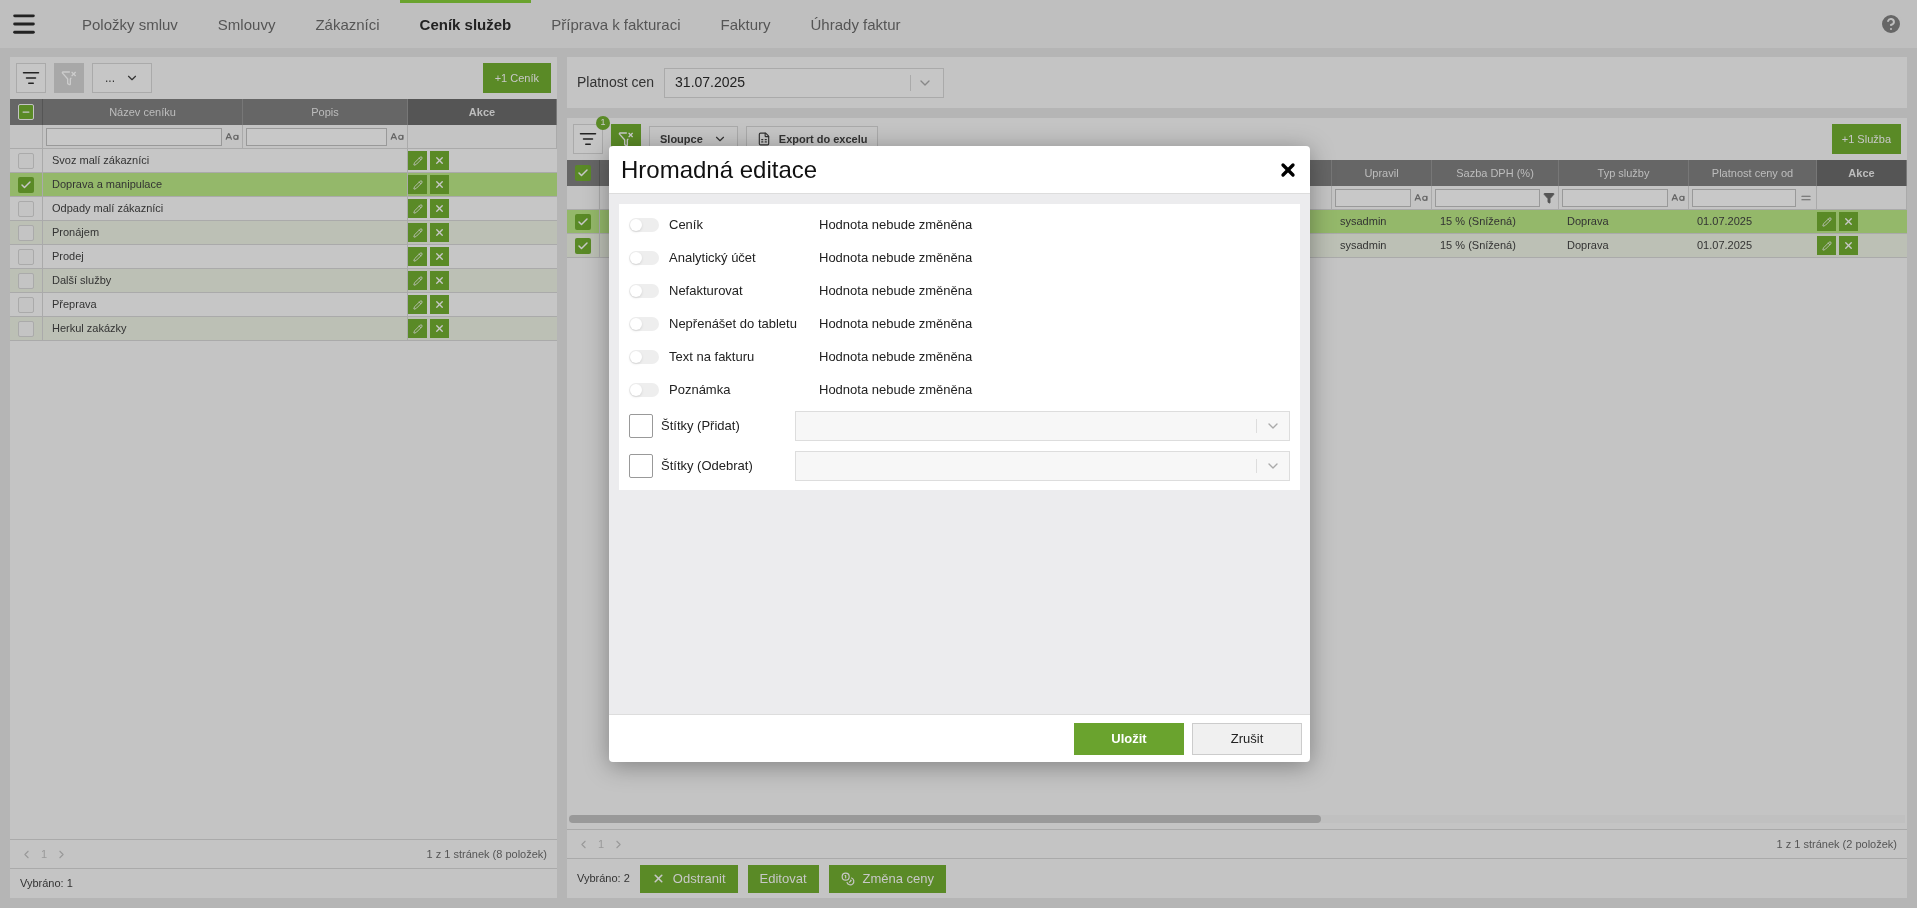 The height and width of the screenshot is (908, 1917). What do you see at coordinates (108, 209) in the screenshot?
I see `table-cell-text: Odpady malí zákazníci` at bounding box center [108, 209].